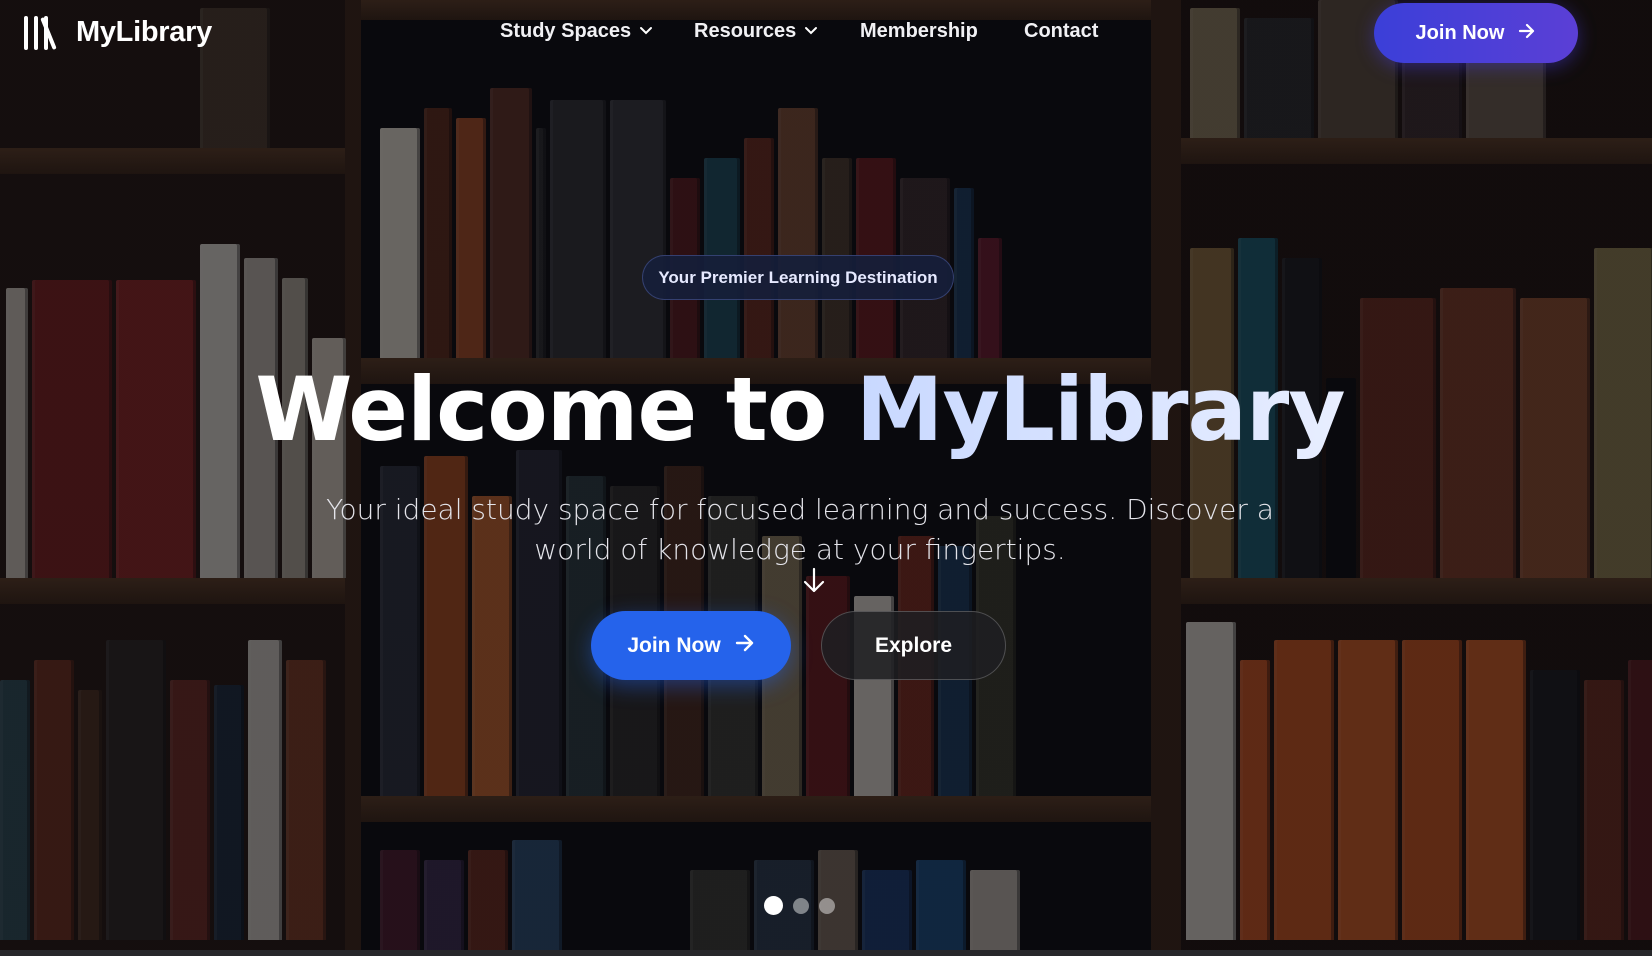 The image size is (1652, 956). Describe the element at coordinates (756, 31) in the screenshot. I see `nav-resources: Resources` at that location.